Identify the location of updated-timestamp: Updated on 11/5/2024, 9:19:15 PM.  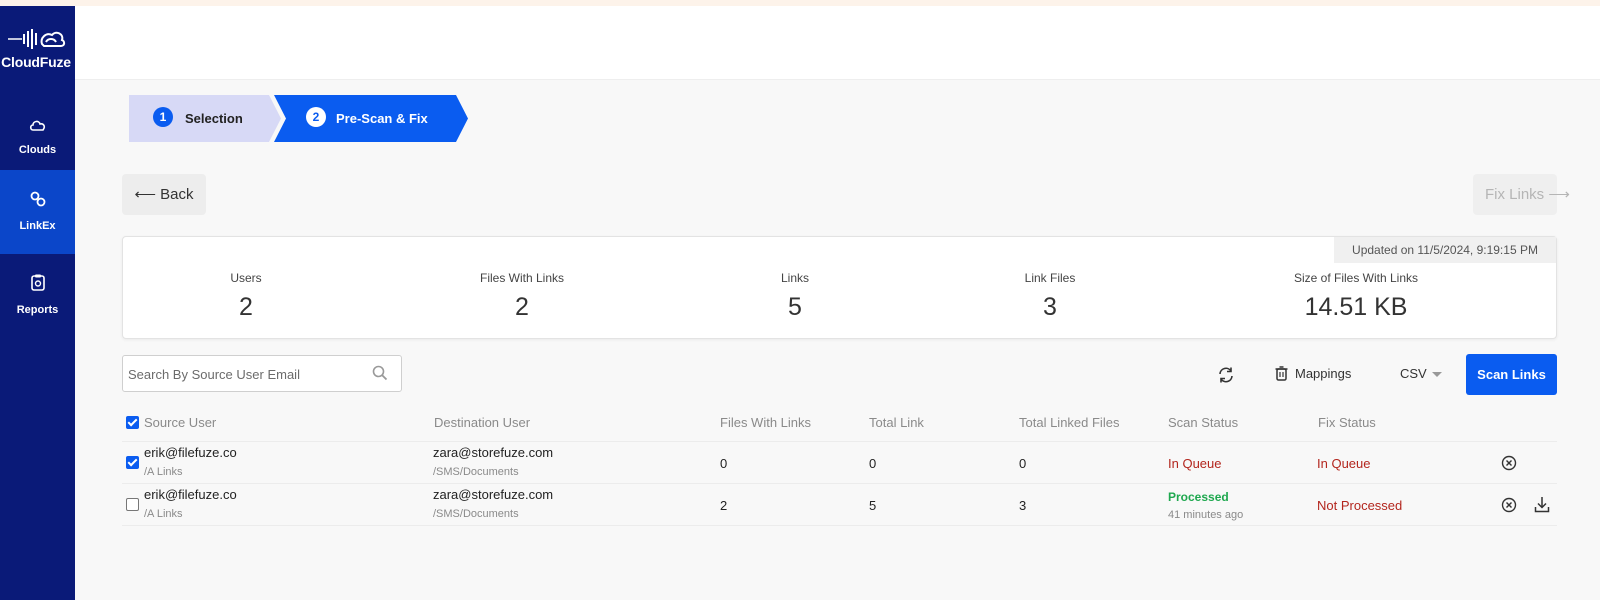
(1445, 250).